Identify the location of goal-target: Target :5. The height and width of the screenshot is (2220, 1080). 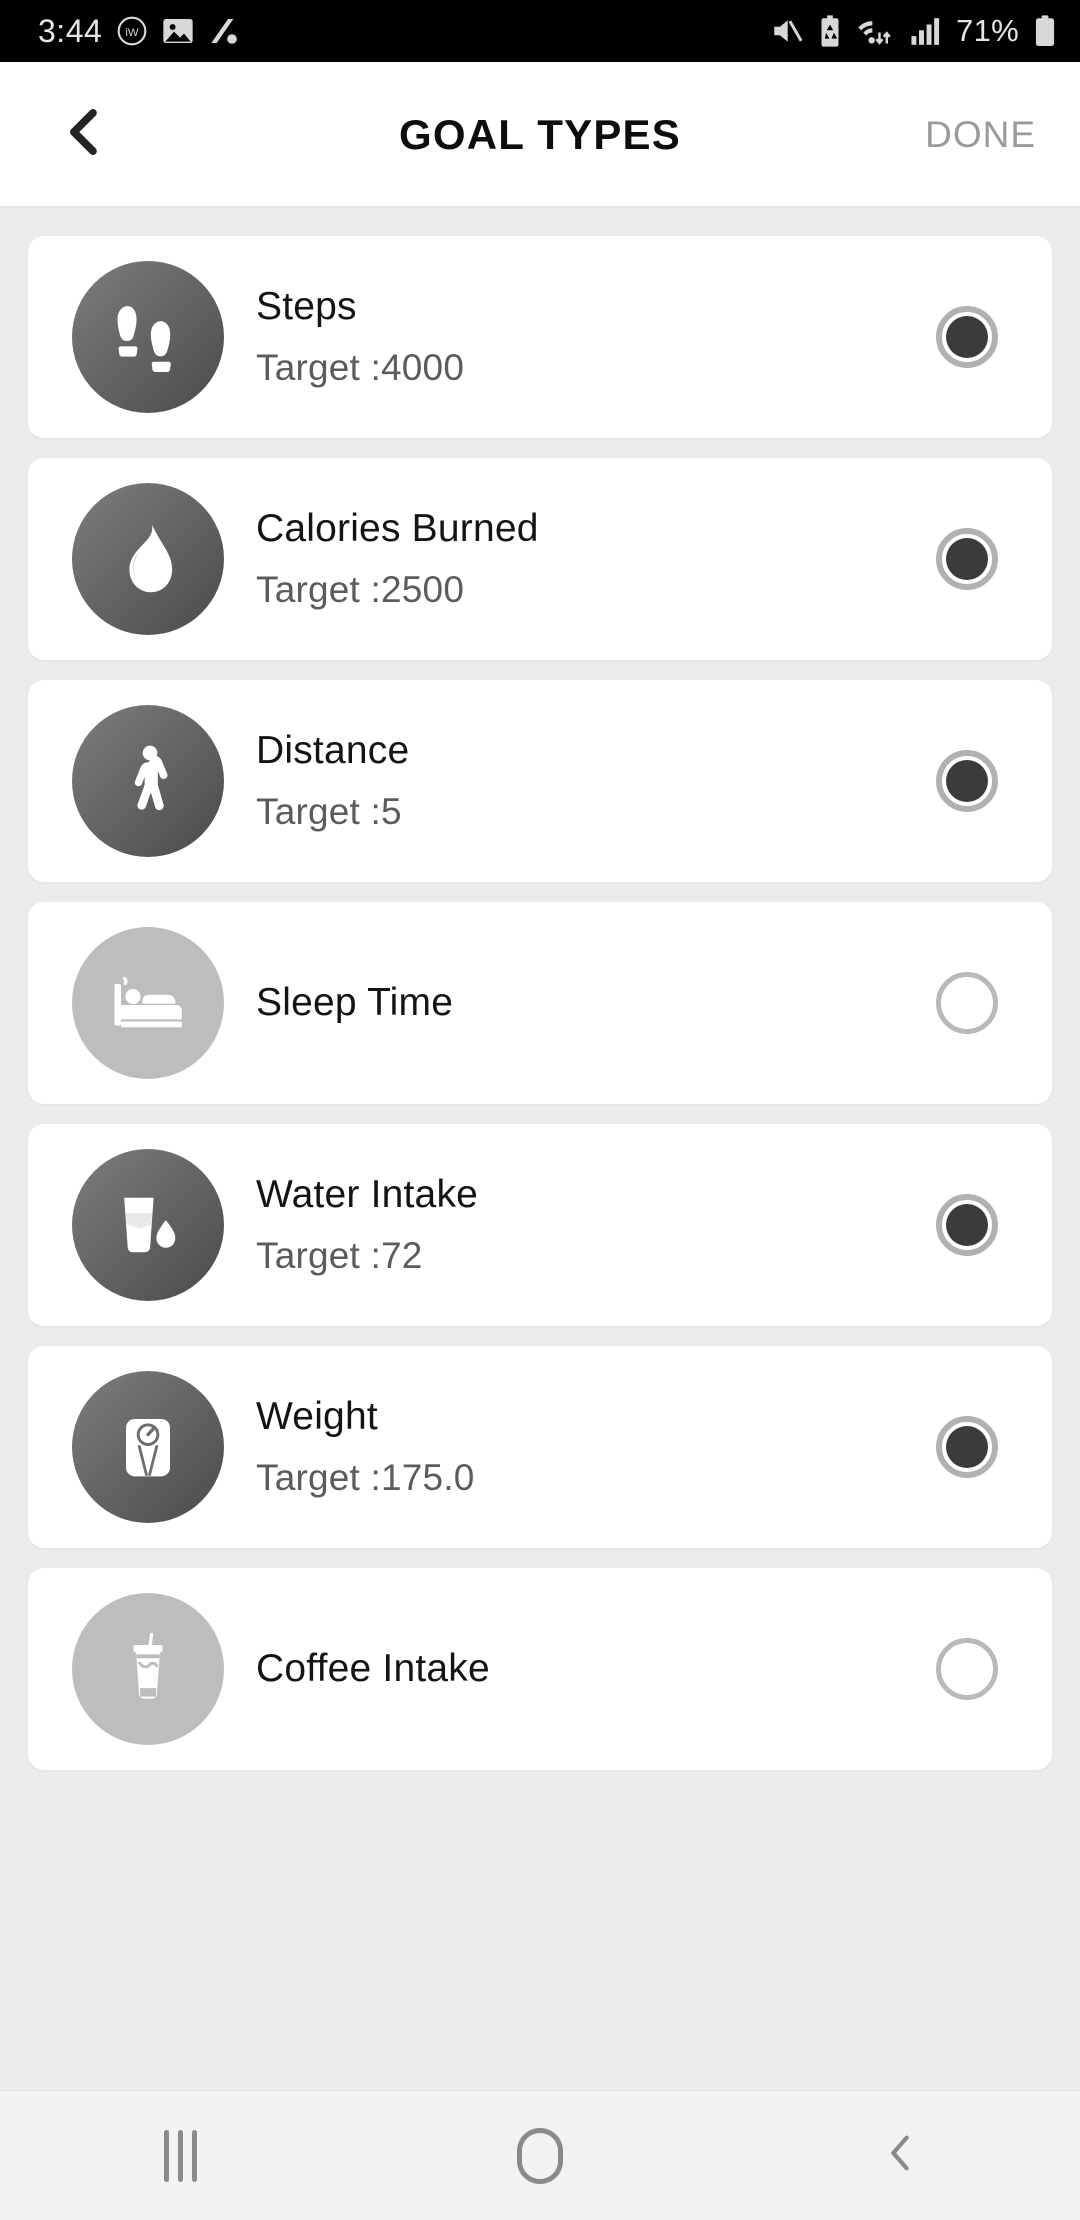
(329, 812).